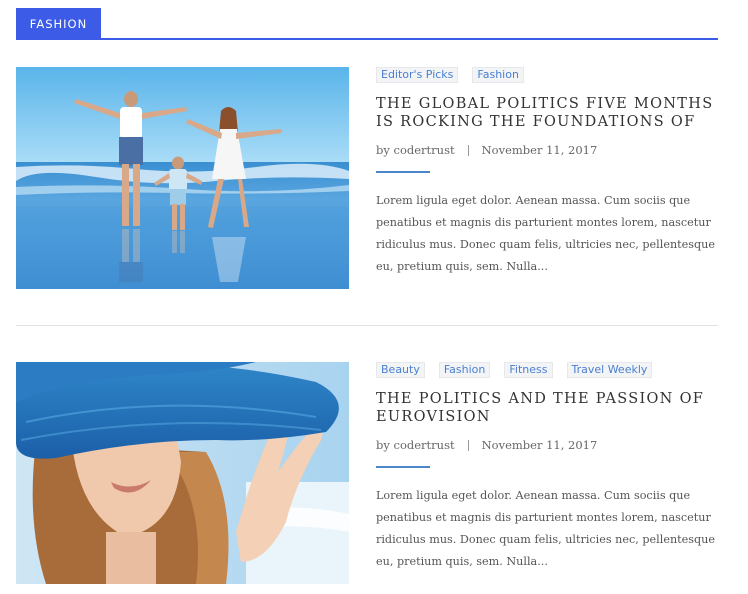 The image size is (748, 594). What do you see at coordinates (528, 370) in the screenshot?
I see `tag-fitness: Fitness` at bounding box center [528, 370].